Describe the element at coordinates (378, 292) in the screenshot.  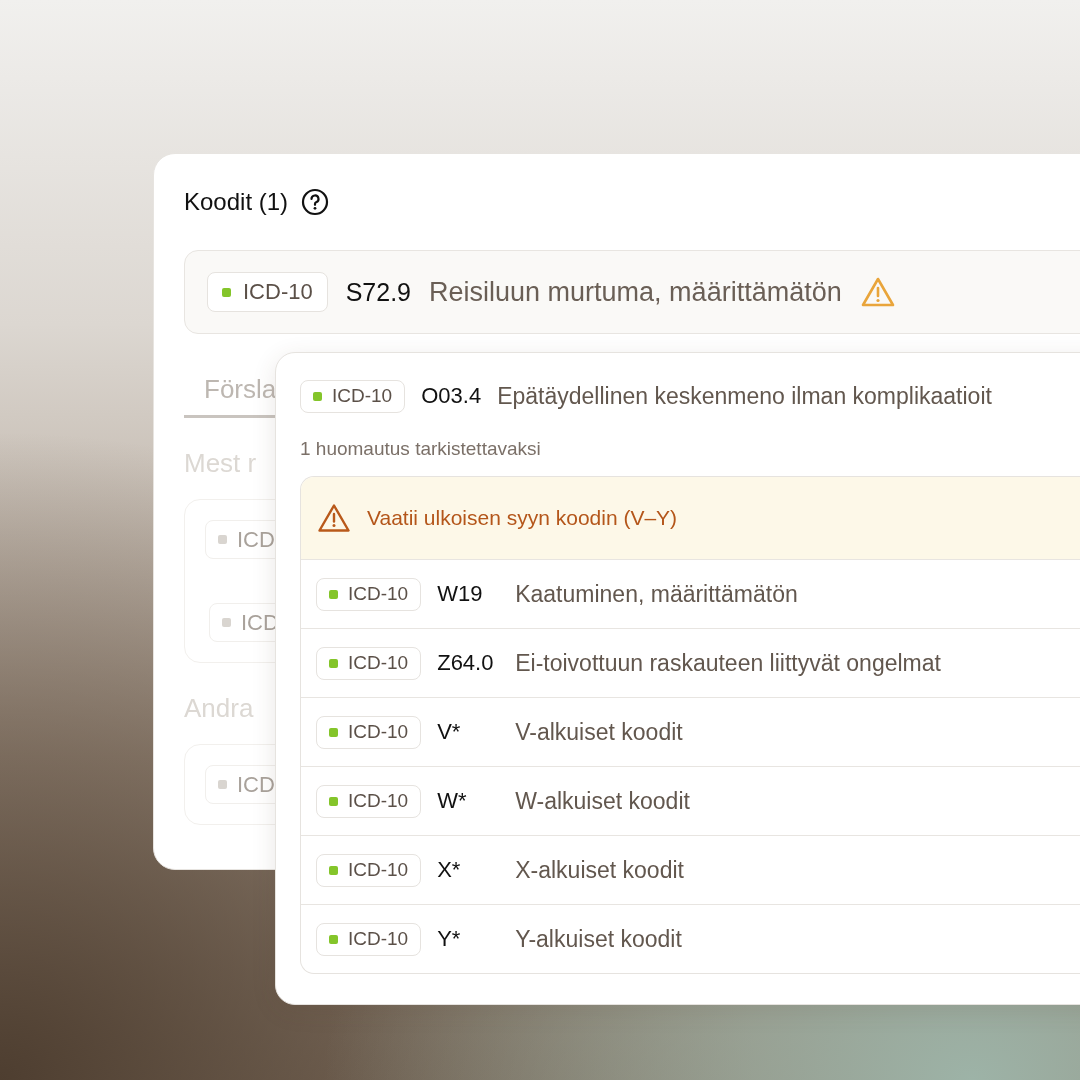
I see `code-number: S72.9` at that location.